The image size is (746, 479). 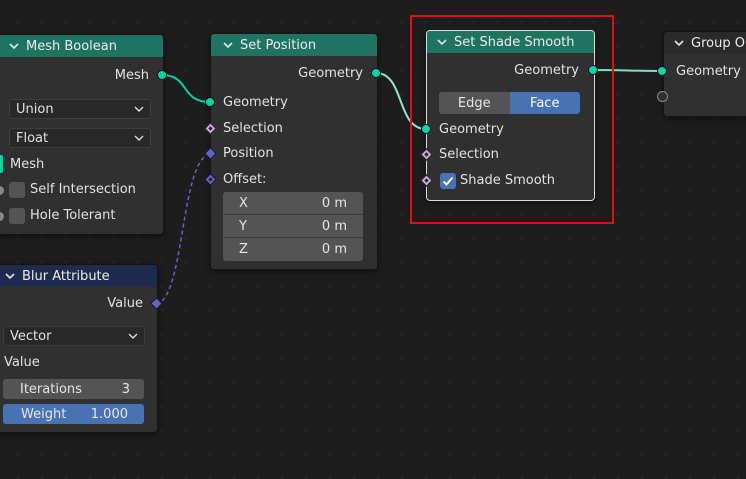 I want to click on weight-field: Weight 1.000, so click(x=73, y=414).